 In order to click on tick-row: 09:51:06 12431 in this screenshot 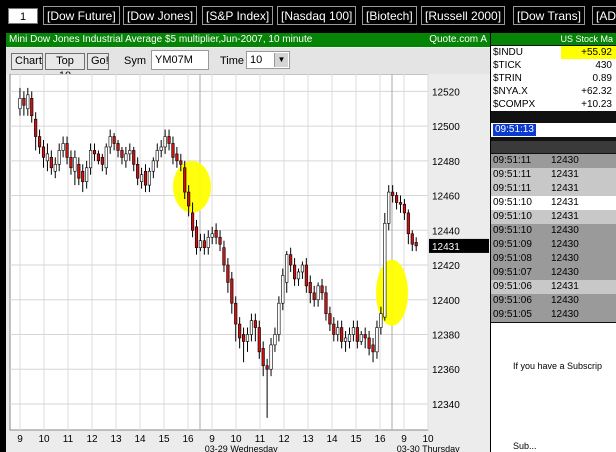, I will do `click(553, 287)`.